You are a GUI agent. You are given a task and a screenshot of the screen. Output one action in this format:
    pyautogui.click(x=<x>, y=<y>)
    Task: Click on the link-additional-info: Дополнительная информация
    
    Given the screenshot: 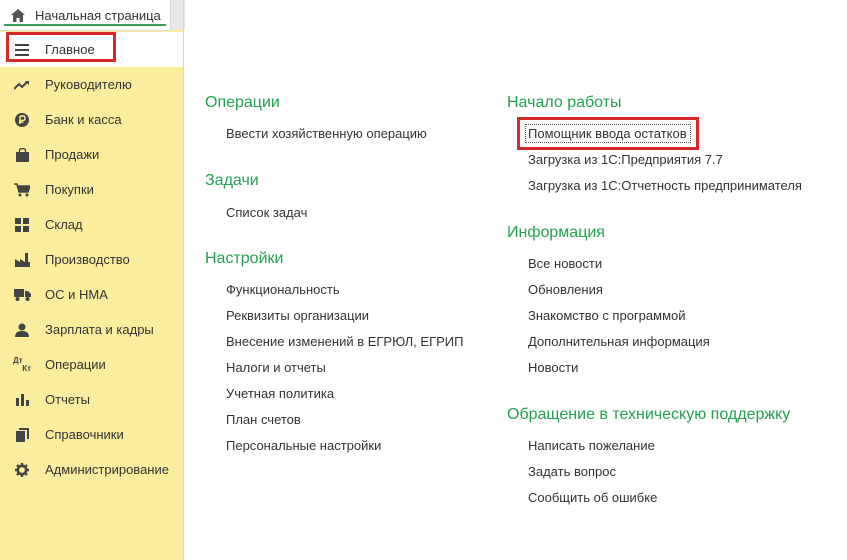 What is the action you would take?
    pyautogui.click(x=619, y=341)
    